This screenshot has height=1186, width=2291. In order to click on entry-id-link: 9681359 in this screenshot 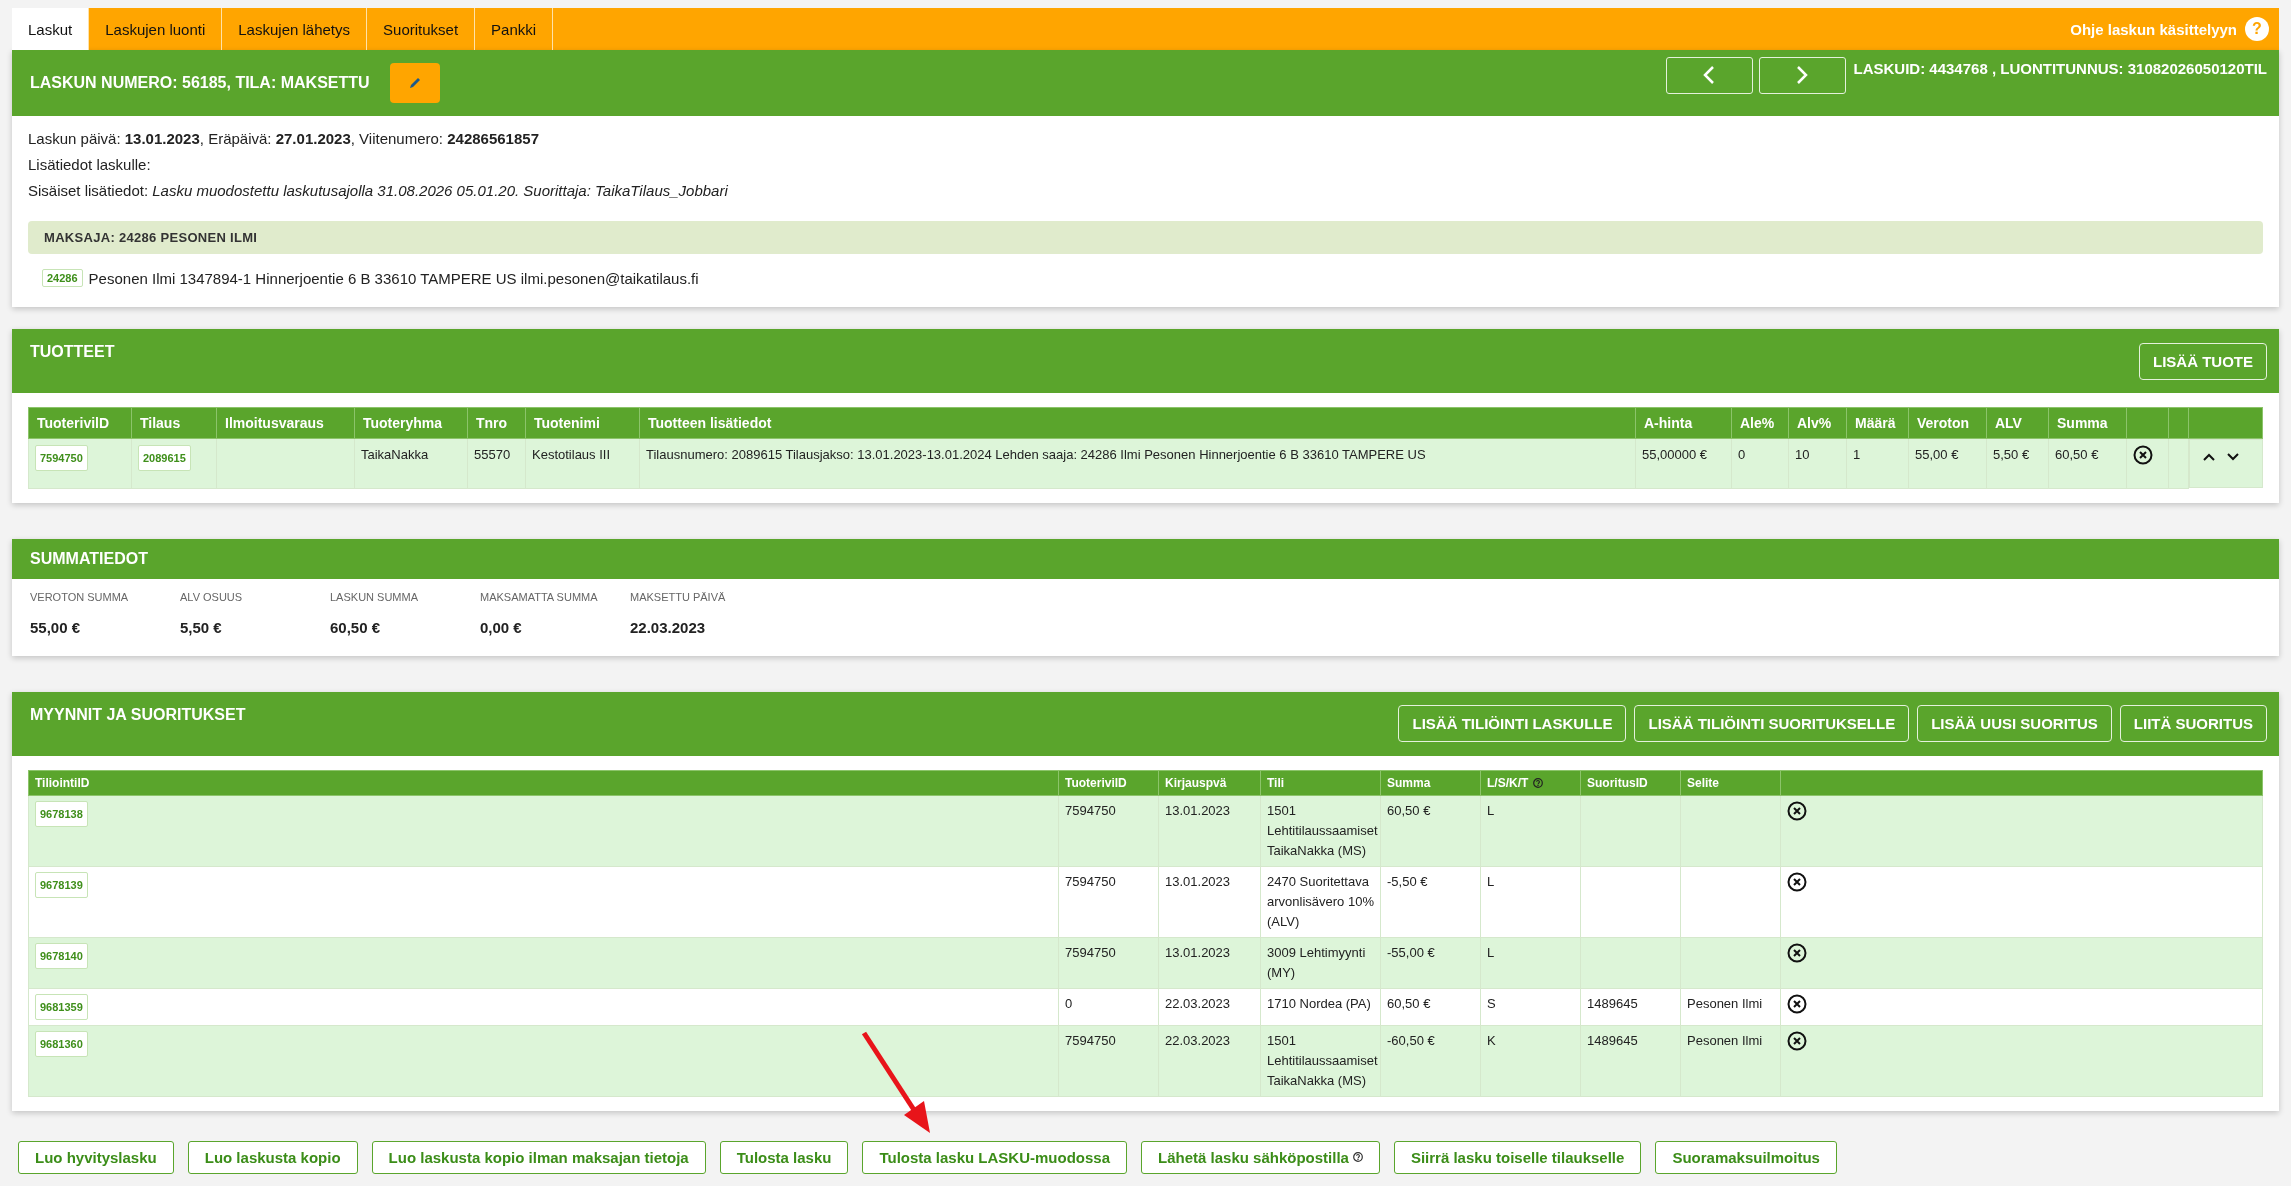, I will do `click(61, 1006)`.